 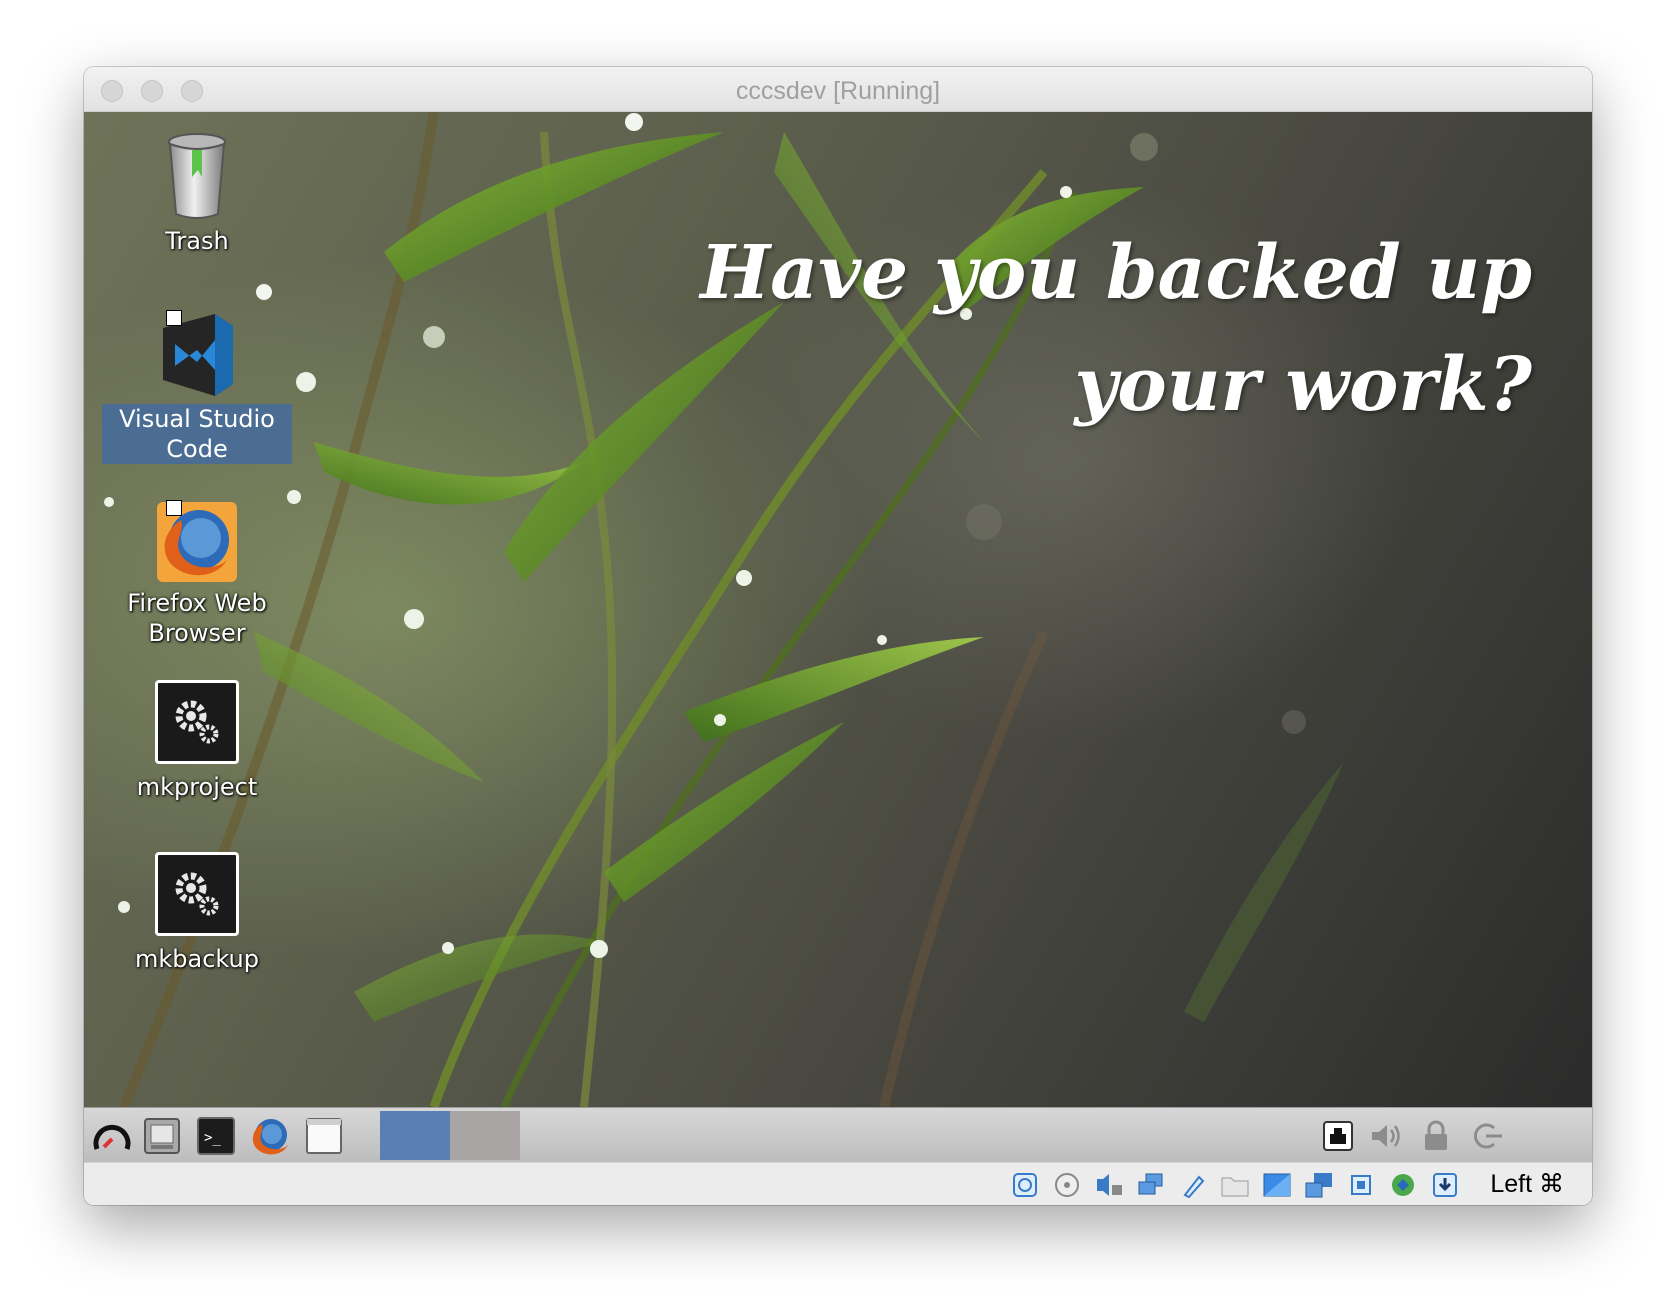 I want to click on host-key-label: Left ⌘, so click(x=1527, y=1184).